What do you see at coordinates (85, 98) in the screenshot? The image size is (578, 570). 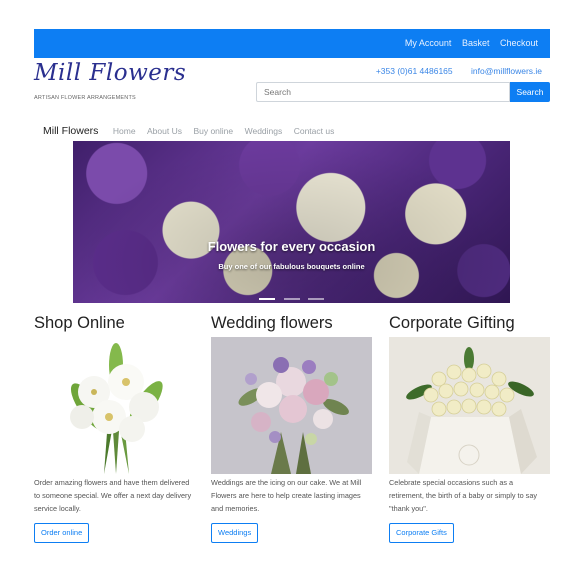 I see `site-tagline: ARTISAN FLOWER ARRANGEMENTS` at bounding box center [85, 98].